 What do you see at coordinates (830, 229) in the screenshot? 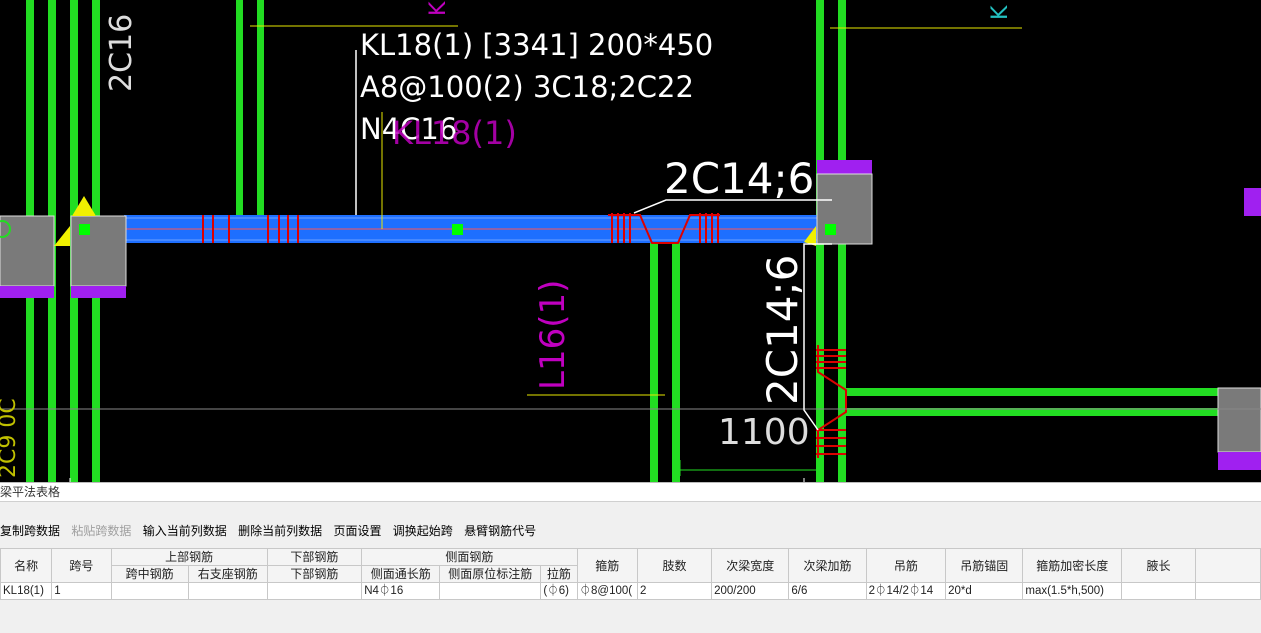
I see `grip-point-right` at bounding box center [830, 229].